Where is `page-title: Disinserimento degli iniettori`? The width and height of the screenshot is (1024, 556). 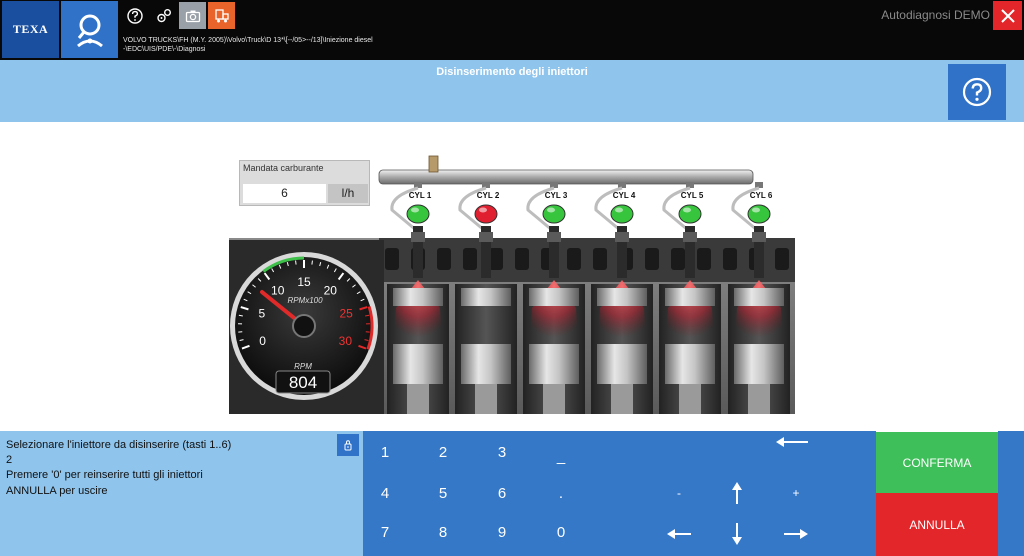
page-title: Disinserimento degli iniettori is located at coordinates (512, 72).